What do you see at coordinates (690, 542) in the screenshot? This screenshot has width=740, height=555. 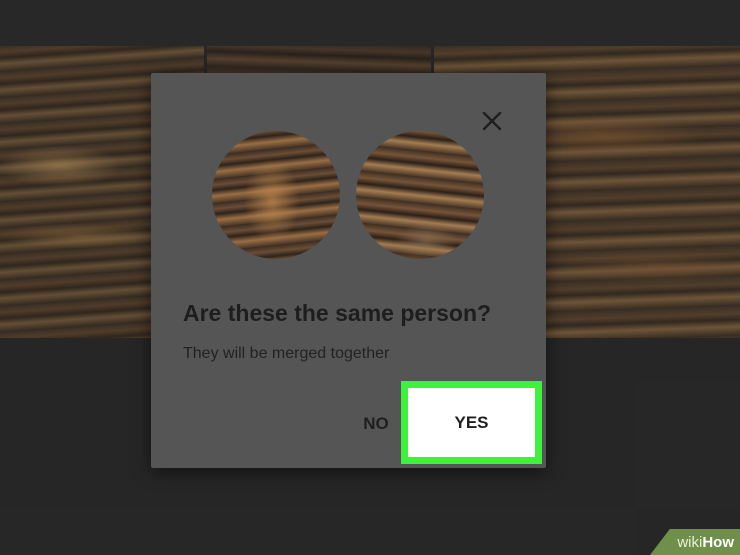 I see `watermark-wiki: wiki` at bounding box center [690, 542].